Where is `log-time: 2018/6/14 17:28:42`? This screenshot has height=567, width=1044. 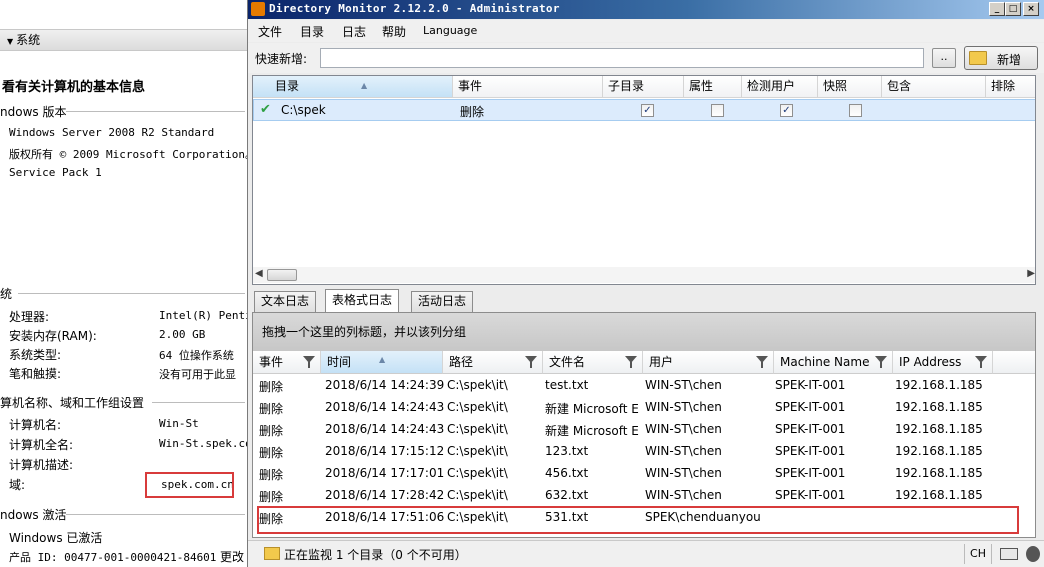 log-time: 2018/6/14 17:28:42 is located at coordinates (385, 495).